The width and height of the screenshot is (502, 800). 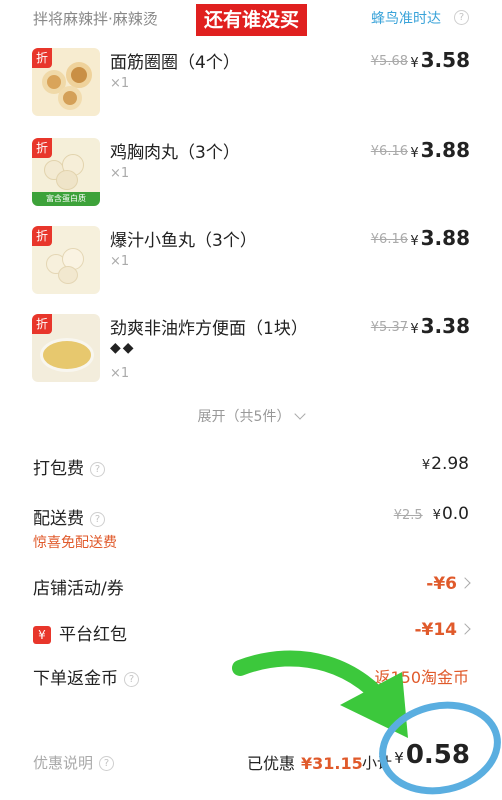 I want to click on original-price: ¥5.37, so click(x=389, y=327).